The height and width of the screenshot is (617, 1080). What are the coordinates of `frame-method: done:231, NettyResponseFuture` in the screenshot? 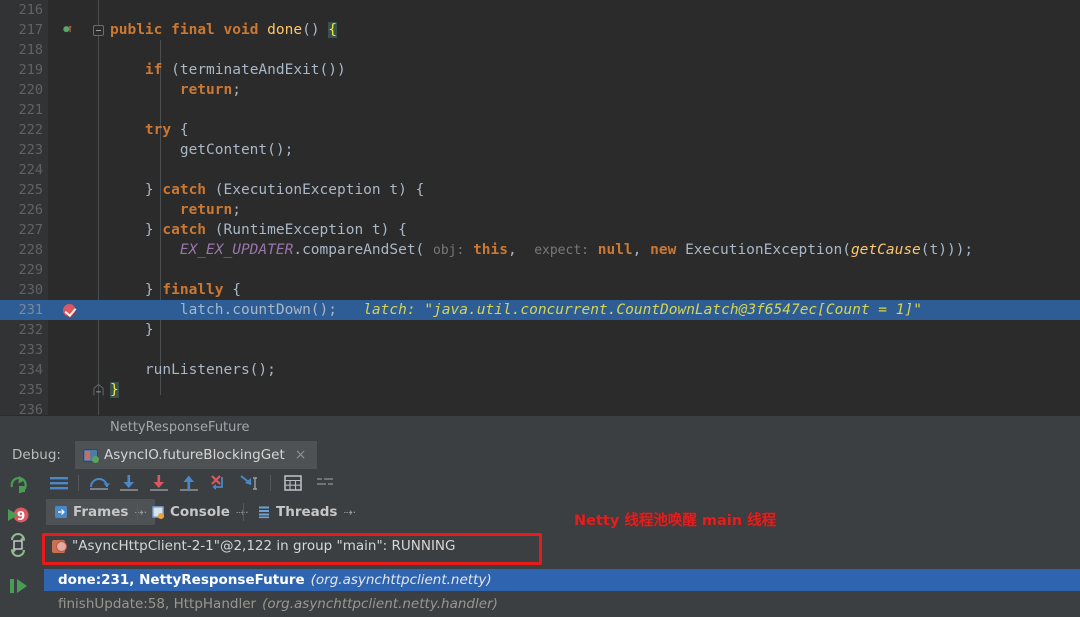 It's located at (181, 580).